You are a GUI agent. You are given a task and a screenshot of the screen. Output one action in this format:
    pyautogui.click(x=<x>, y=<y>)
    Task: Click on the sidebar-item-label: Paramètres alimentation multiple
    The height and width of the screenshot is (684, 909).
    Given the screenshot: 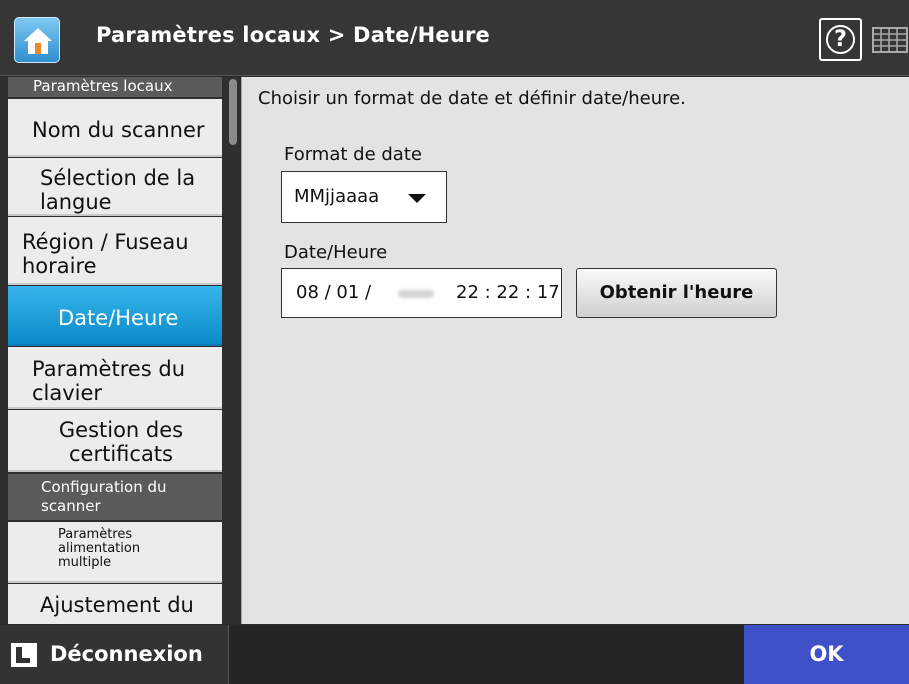 What is the action you would take?
    pyautogui.click(x=99, y=548)
    